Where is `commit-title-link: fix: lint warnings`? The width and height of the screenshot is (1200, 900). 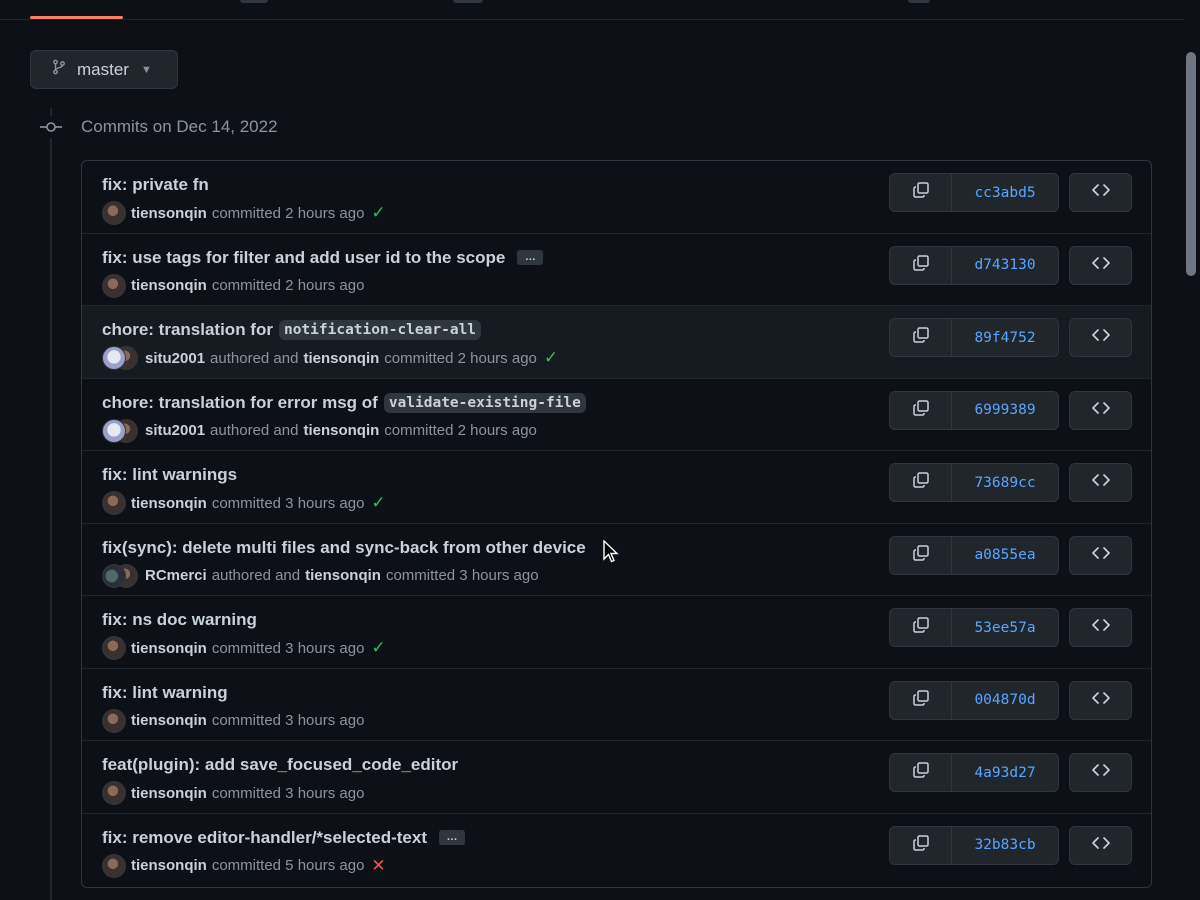 commit-title-link: fix: lint warnings is located at coordinates (169, 475).